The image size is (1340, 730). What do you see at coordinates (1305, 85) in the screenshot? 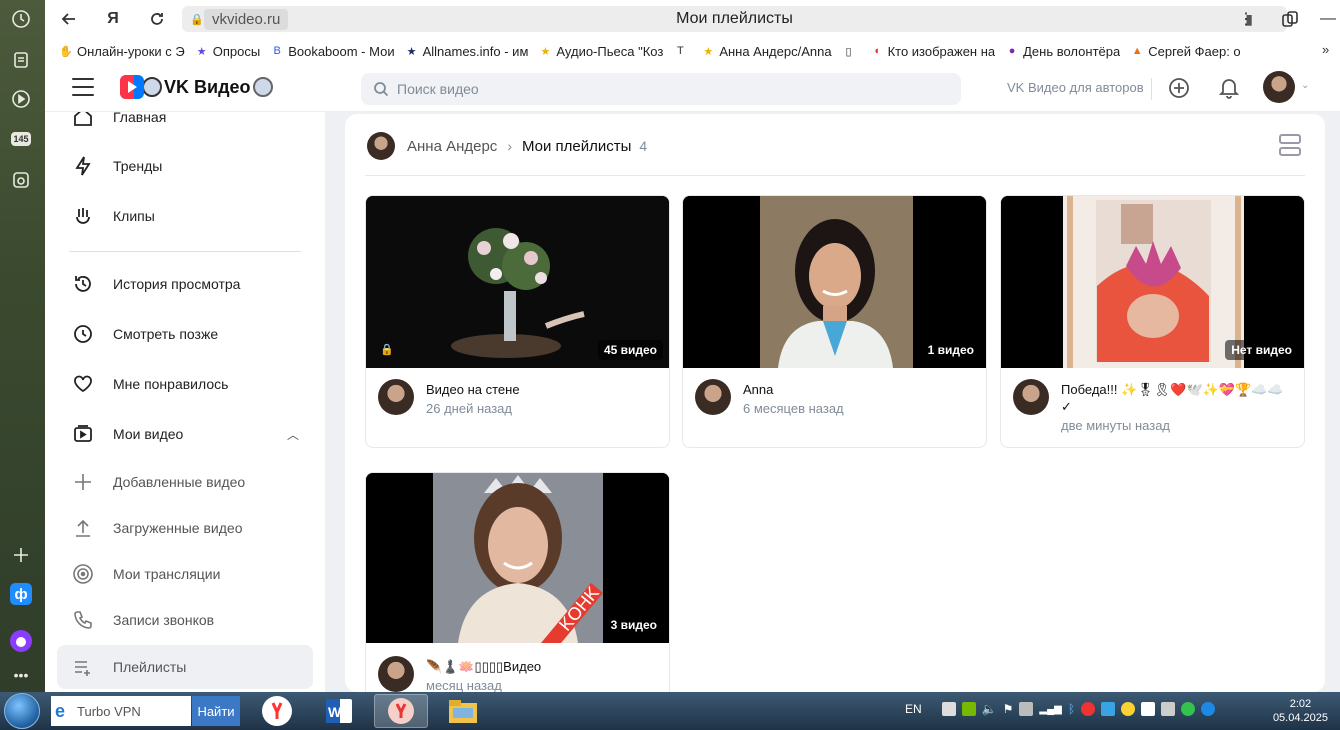
I see `chevron-down-icon: ⌄` at bounding box center [1305, 85].